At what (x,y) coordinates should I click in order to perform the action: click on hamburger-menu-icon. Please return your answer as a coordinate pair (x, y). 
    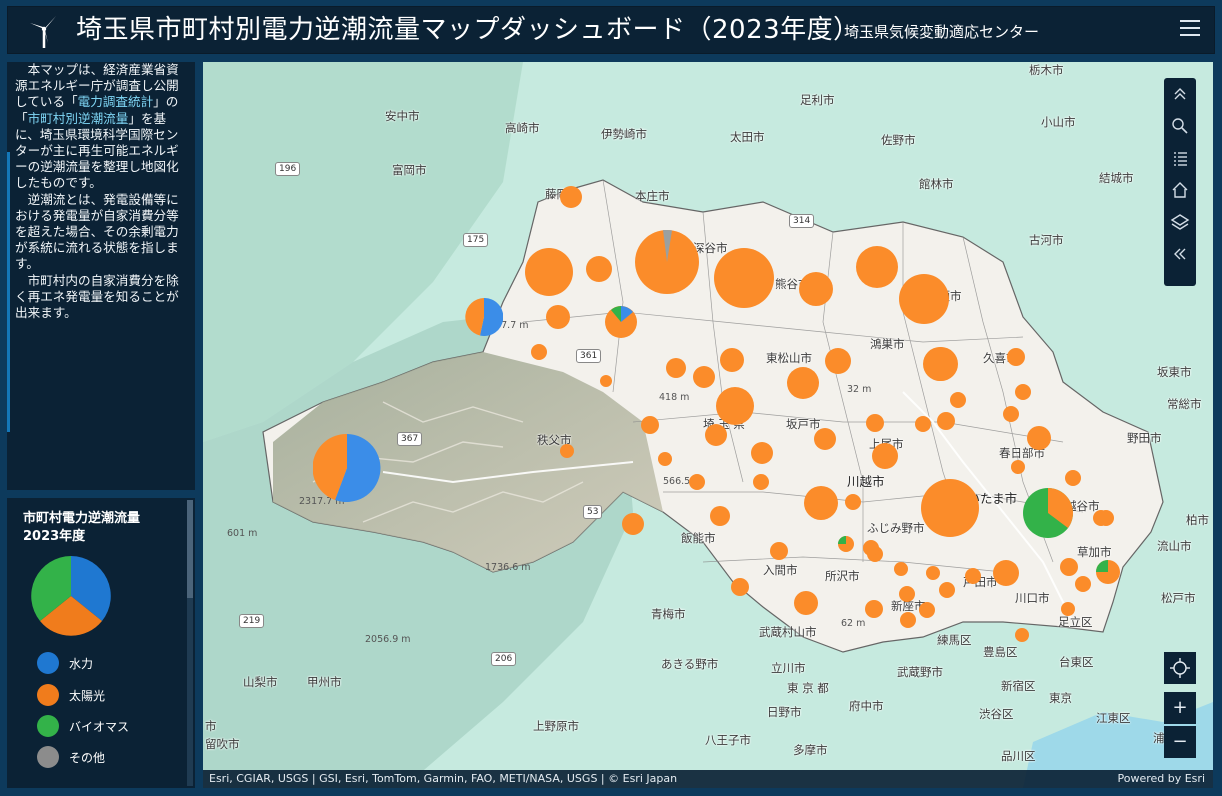
    Looking at the image, I should click on (1190, 29).